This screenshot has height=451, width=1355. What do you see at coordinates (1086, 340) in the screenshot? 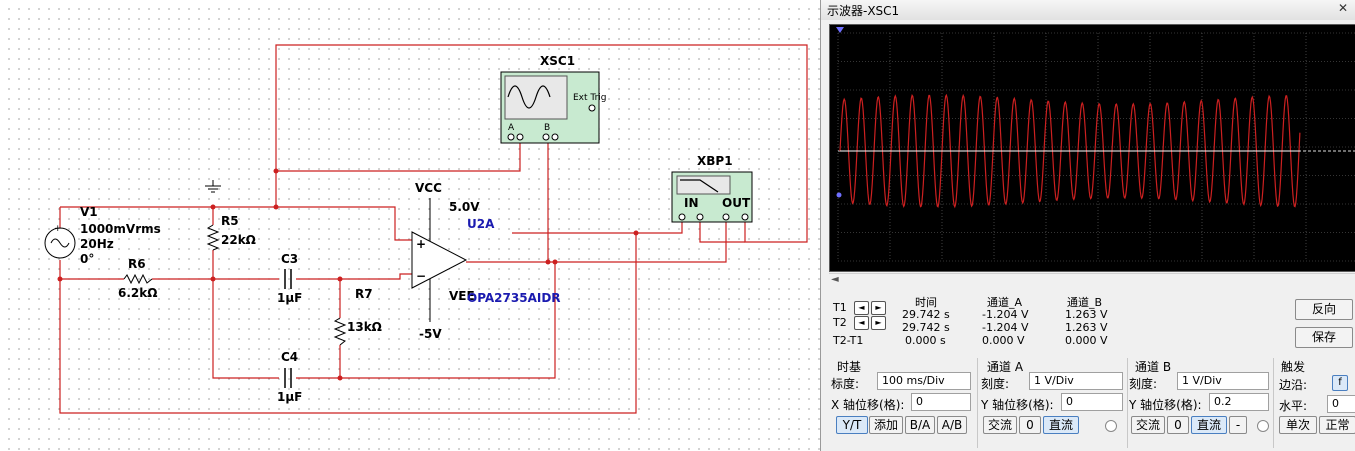
I see `t2-t1-channel-b: 0.000 V` at bounding box center [1086, 340].